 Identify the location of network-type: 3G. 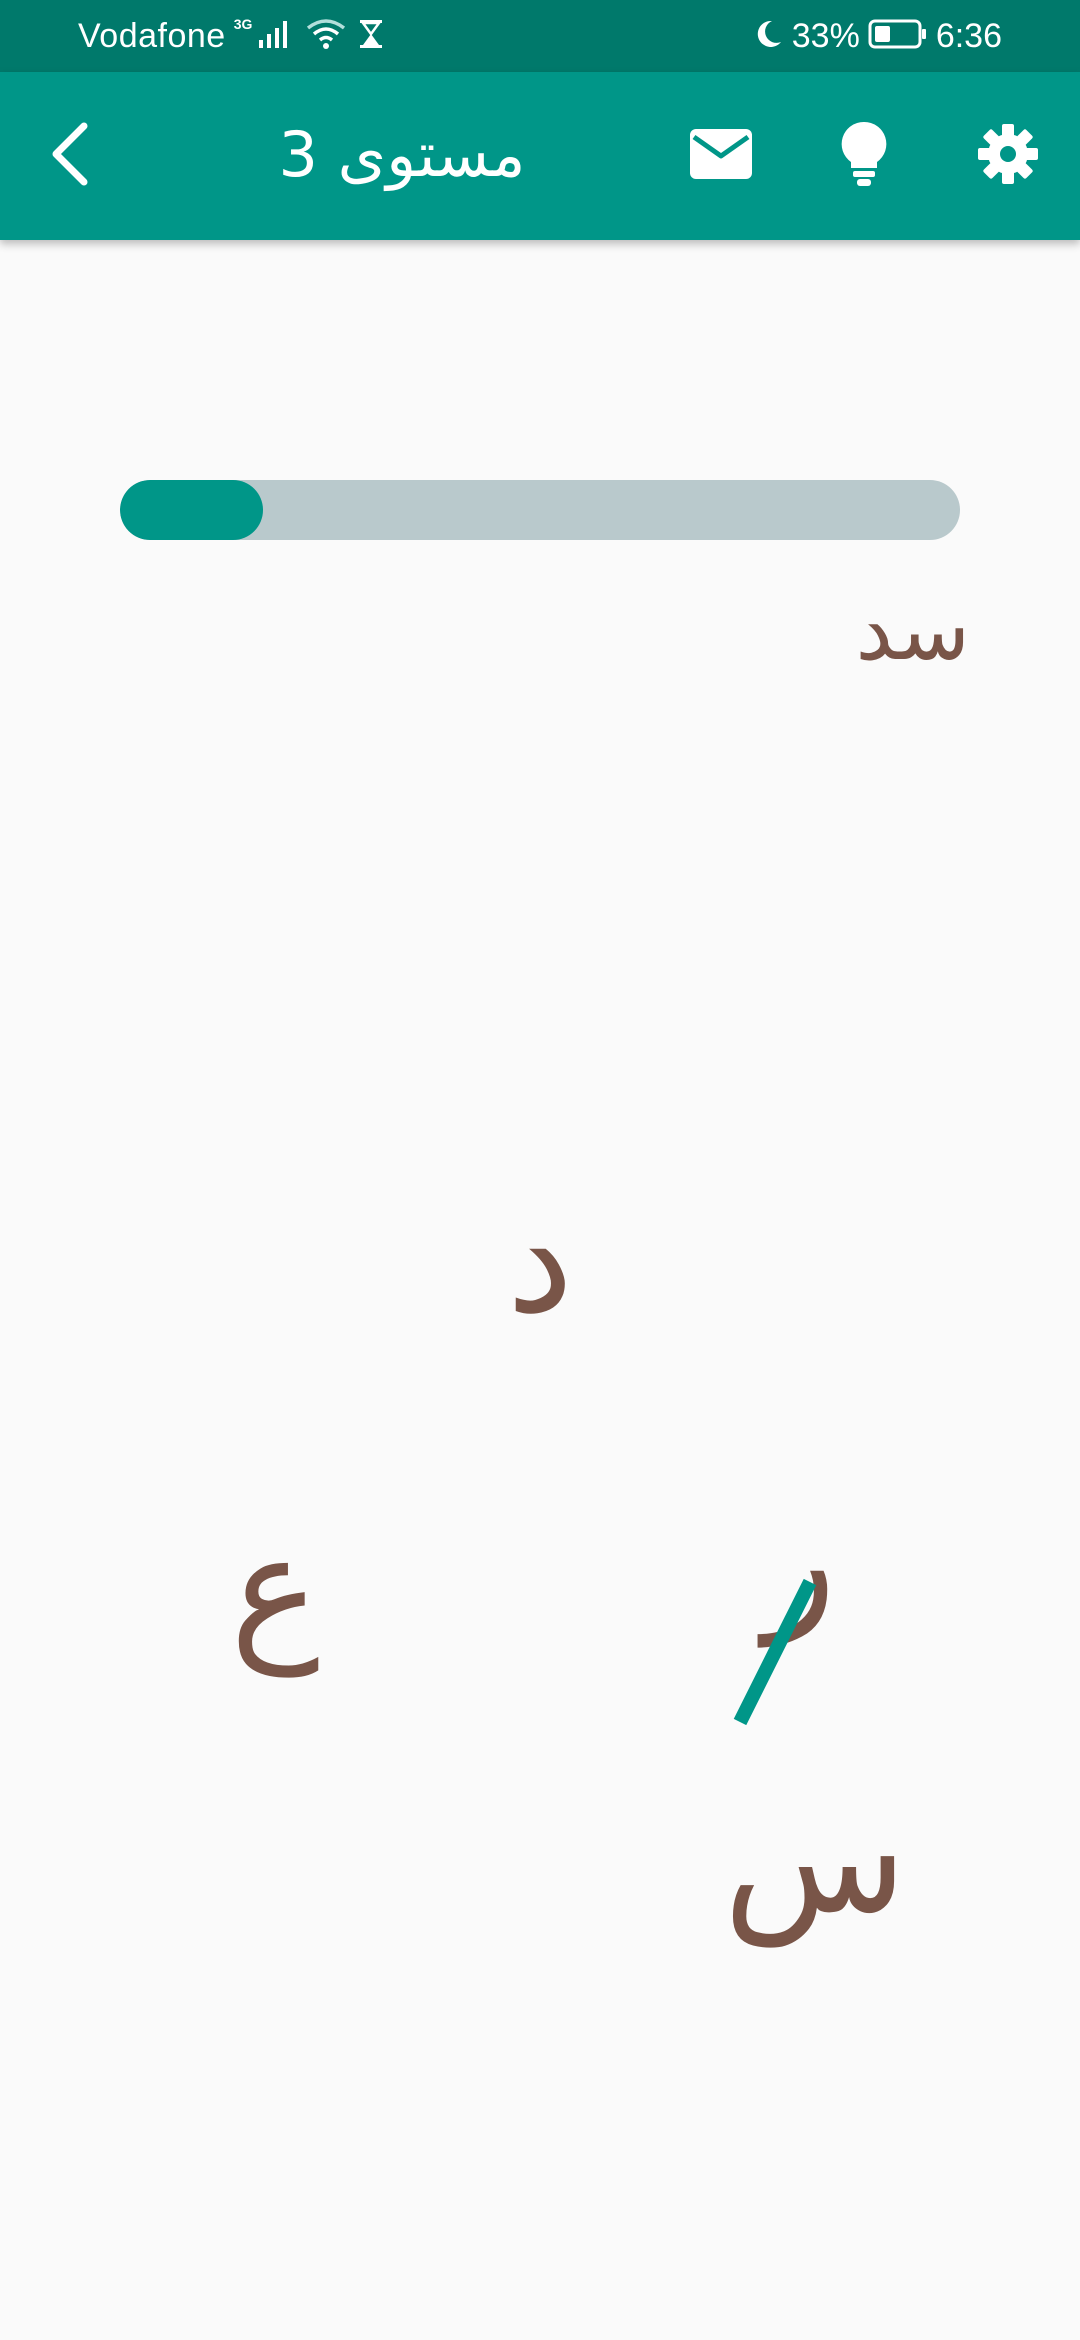
(243, 24).